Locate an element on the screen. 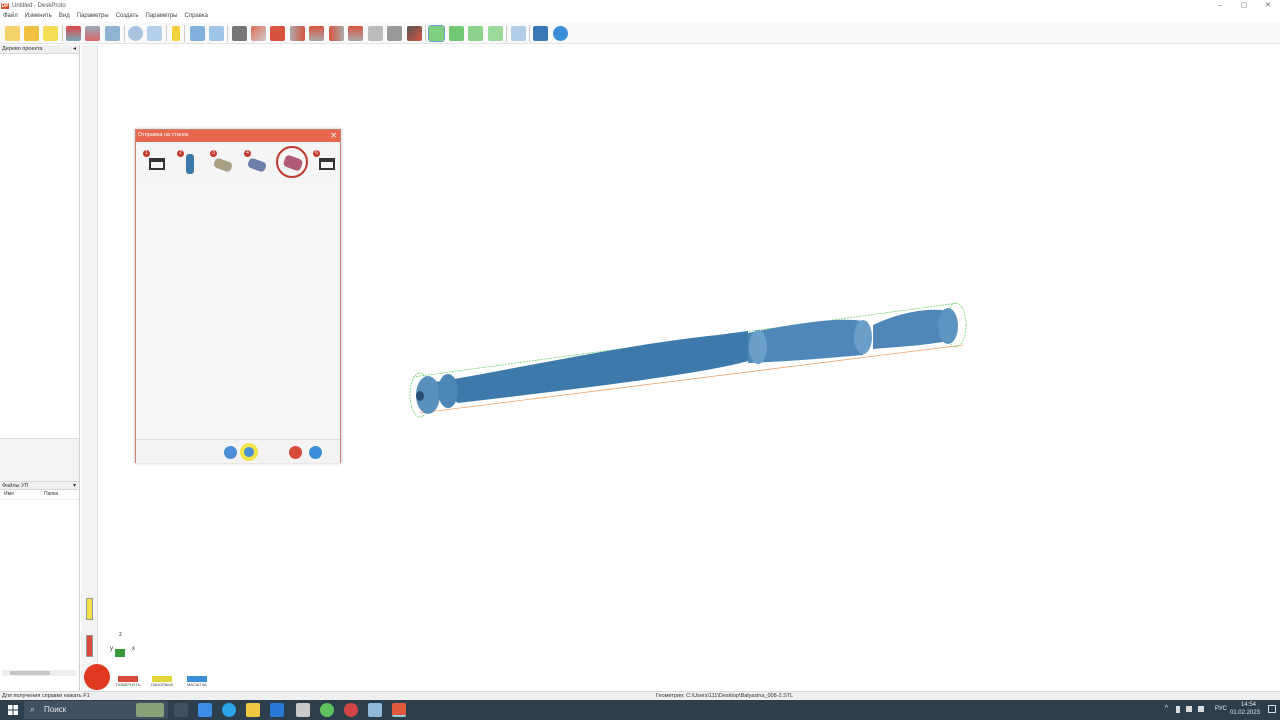 Image resolution: width=1280 pixels, height=720 pixels. view-back-icon is located at coordinates (297, 33).